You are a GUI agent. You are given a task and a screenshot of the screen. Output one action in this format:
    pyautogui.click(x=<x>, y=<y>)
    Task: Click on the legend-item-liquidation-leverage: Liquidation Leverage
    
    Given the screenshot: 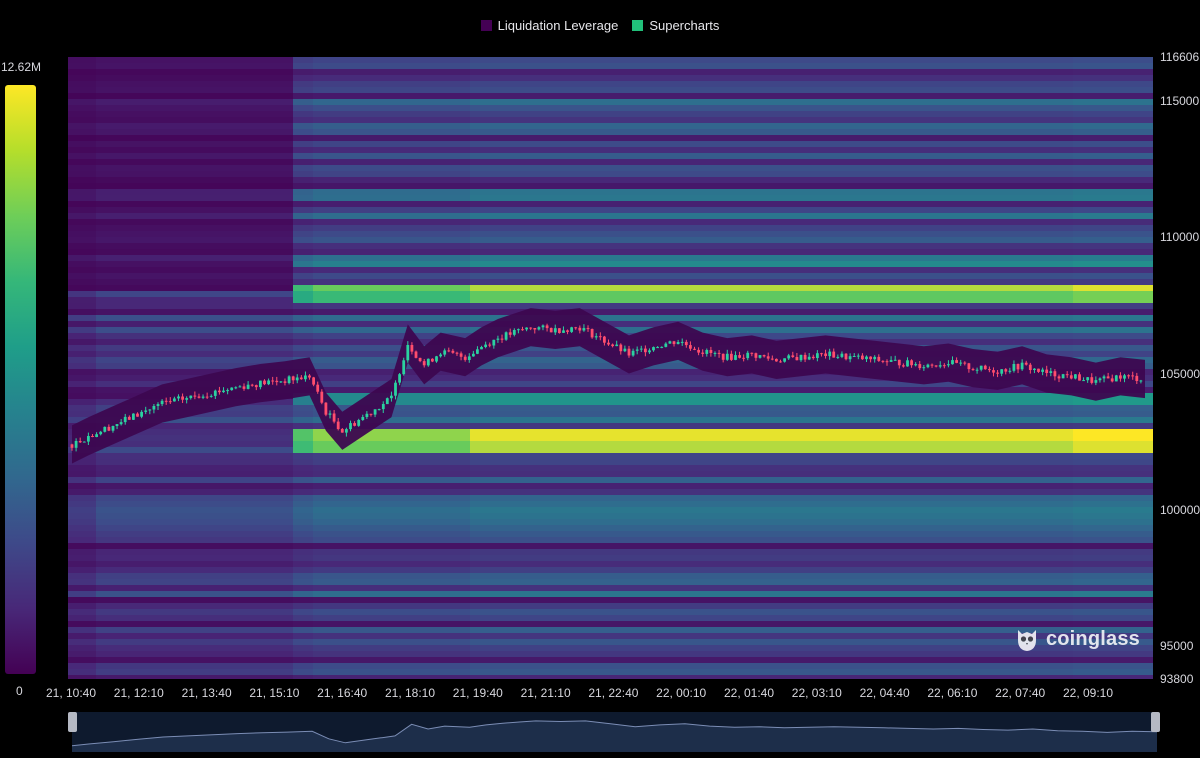 What is the action you would take?
    pyautogui.click(x=549, y=25)
    